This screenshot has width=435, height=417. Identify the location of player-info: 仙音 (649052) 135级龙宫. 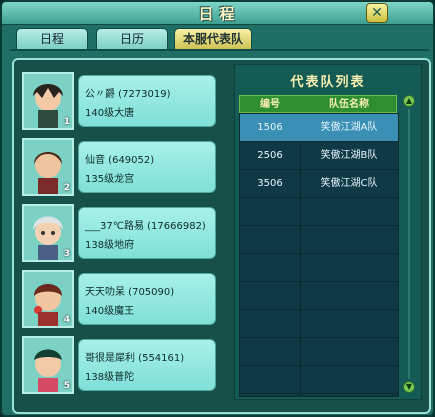
(147, 167).